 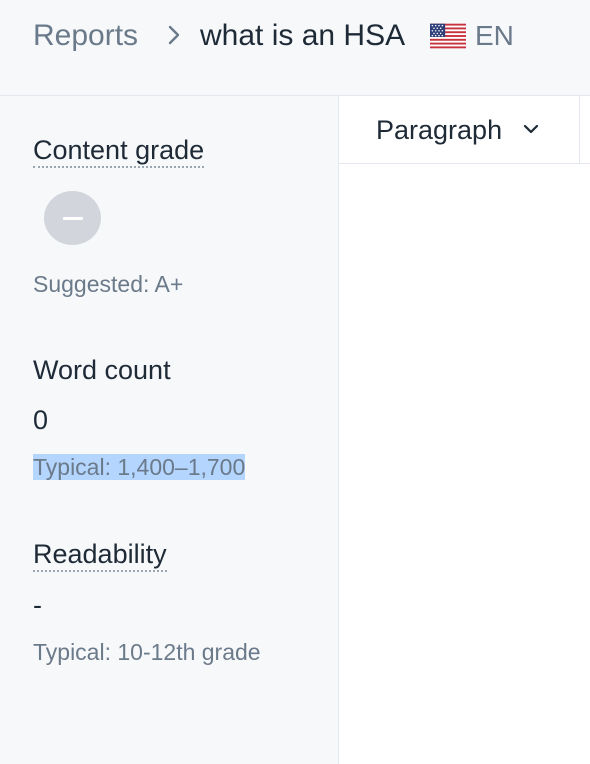 I want to click on chevron-down-icon, so click(x=531, y=129).